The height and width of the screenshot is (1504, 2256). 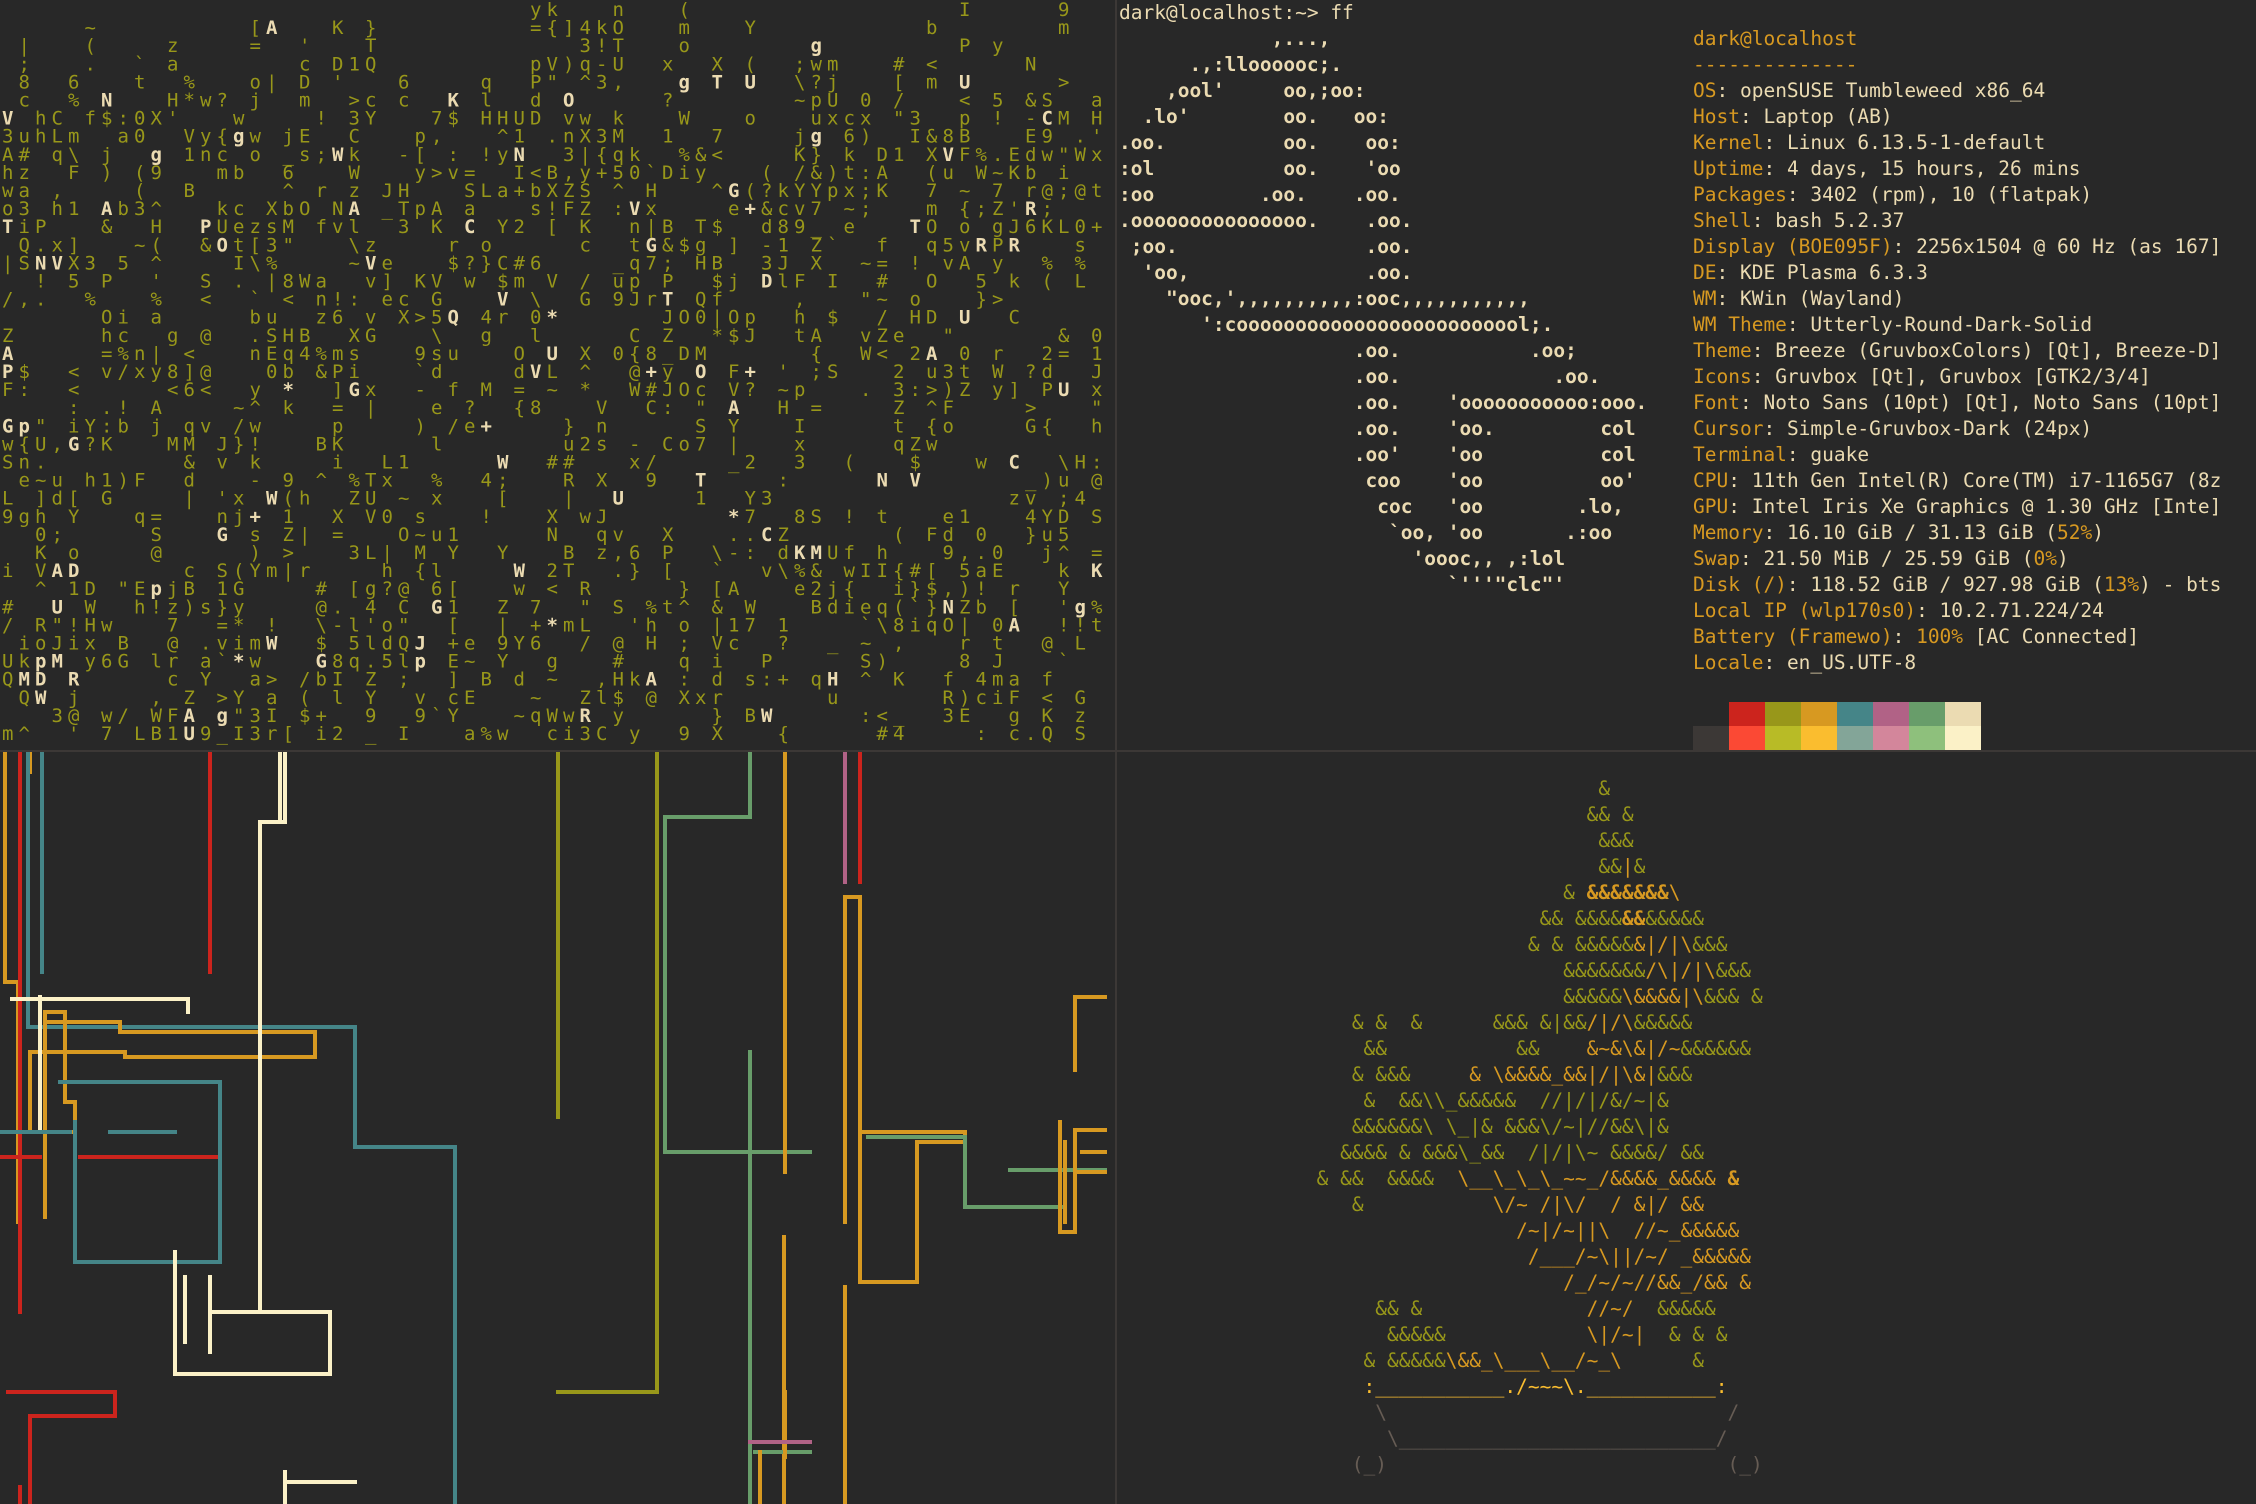 What do you see at coordinates (1810, 272) in the screenshot?
I see `info-row: DE: KDE Plasma 6.3.3` at bounding box center [1810, 272].